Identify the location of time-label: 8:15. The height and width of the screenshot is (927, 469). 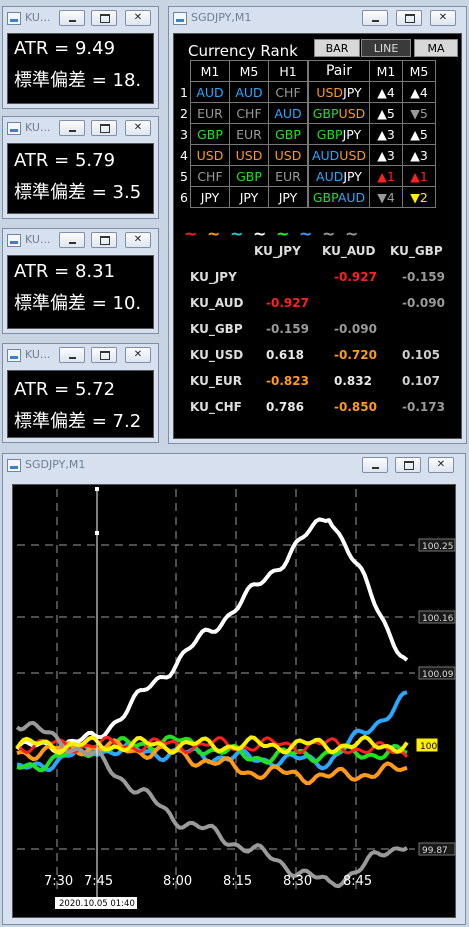
(237, 881).